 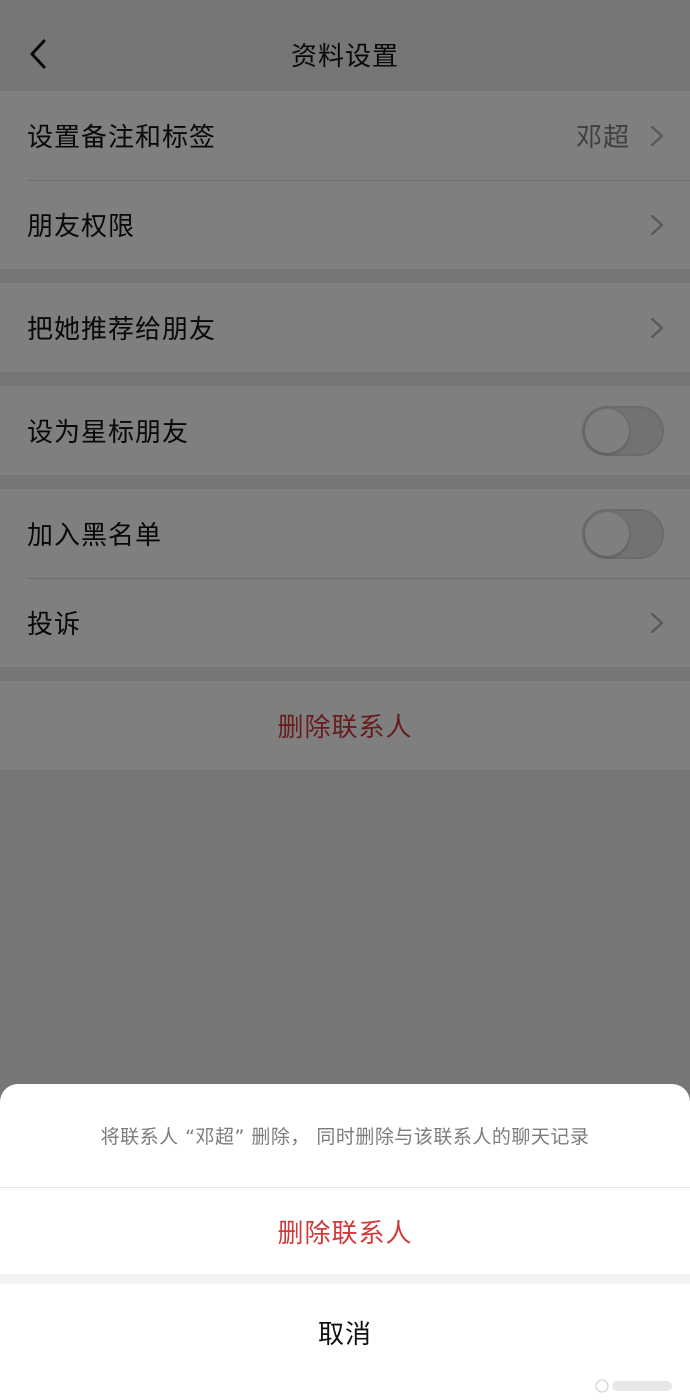 I want to click on cancel-button: 取消, so click(x=345, y=1332).